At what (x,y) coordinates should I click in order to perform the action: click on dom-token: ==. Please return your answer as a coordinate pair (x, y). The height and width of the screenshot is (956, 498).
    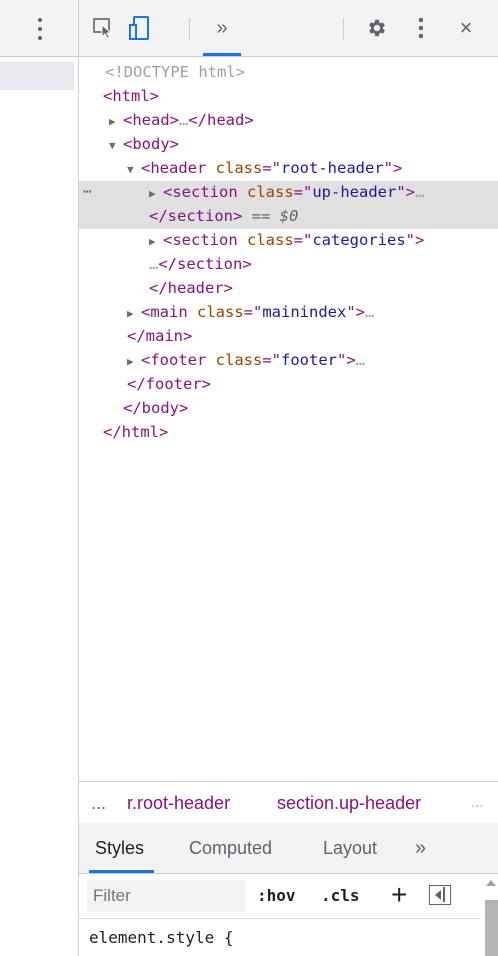
    Looking at the image, I should click on (261, 216).